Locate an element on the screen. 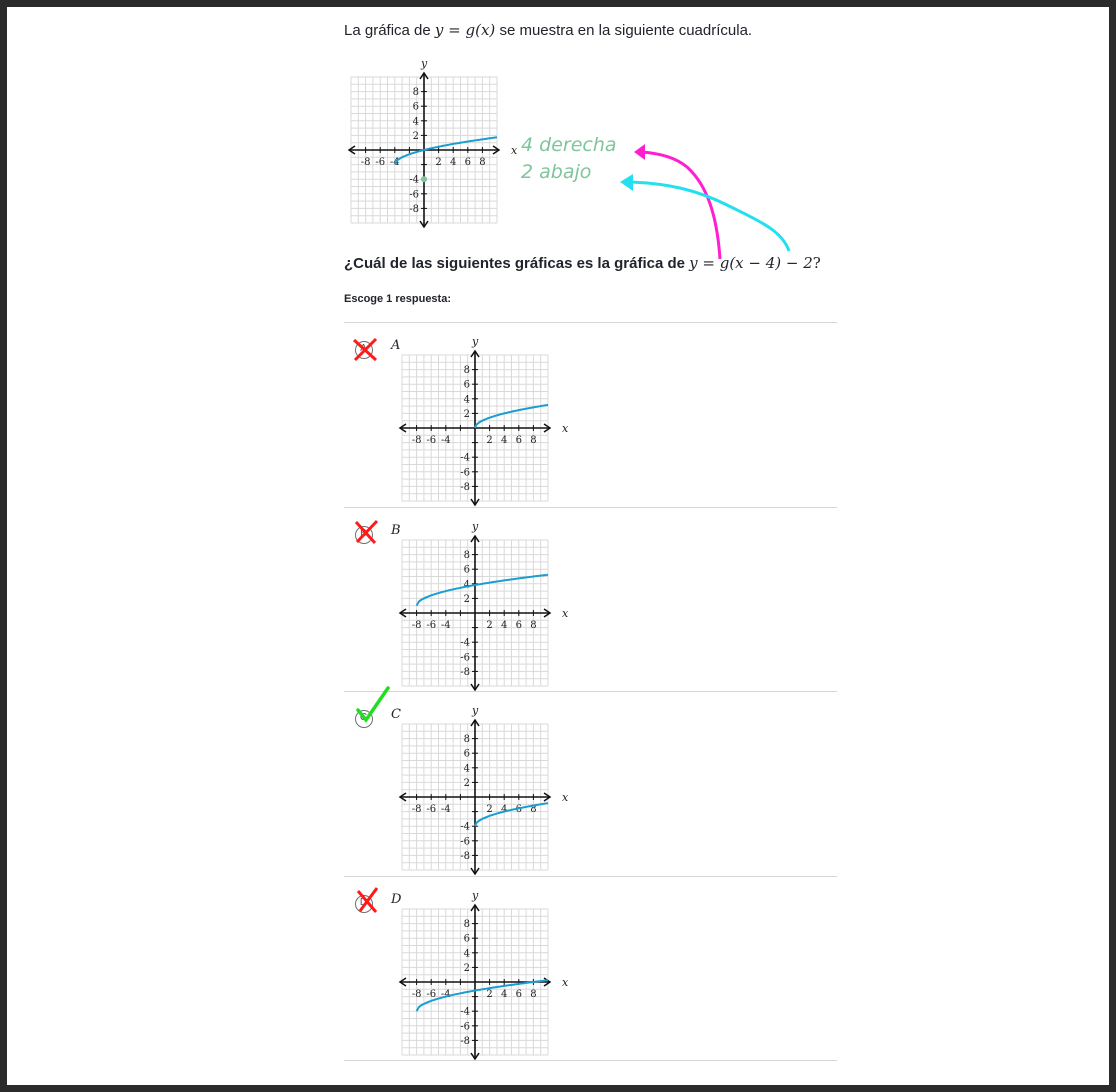 The image size is (1116, 1092). intro-before: La gráfica de is located at coordinates (389, 30).